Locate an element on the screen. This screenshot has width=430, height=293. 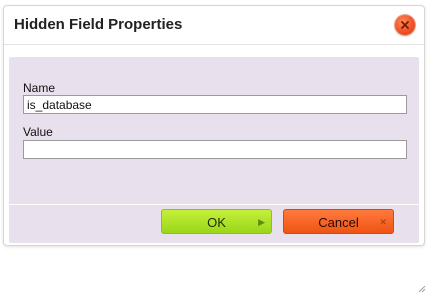
value-input is located at coordinates (215, 149).